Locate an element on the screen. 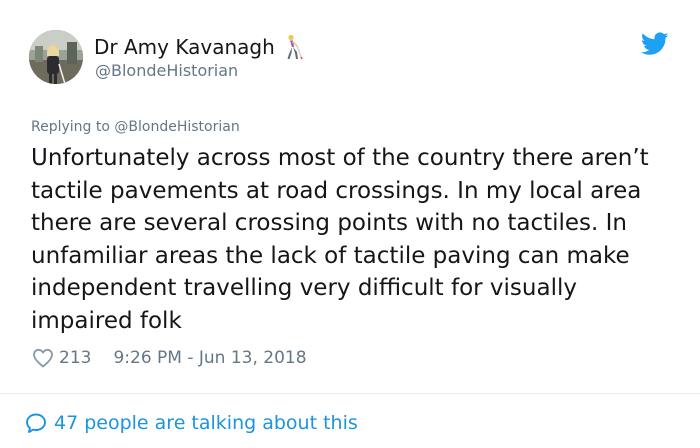 This screenshot has width=700, height=448. tweet-meta: 213 9:26 PM - Jun 13, 2018 is located at coordinates (169, 358).